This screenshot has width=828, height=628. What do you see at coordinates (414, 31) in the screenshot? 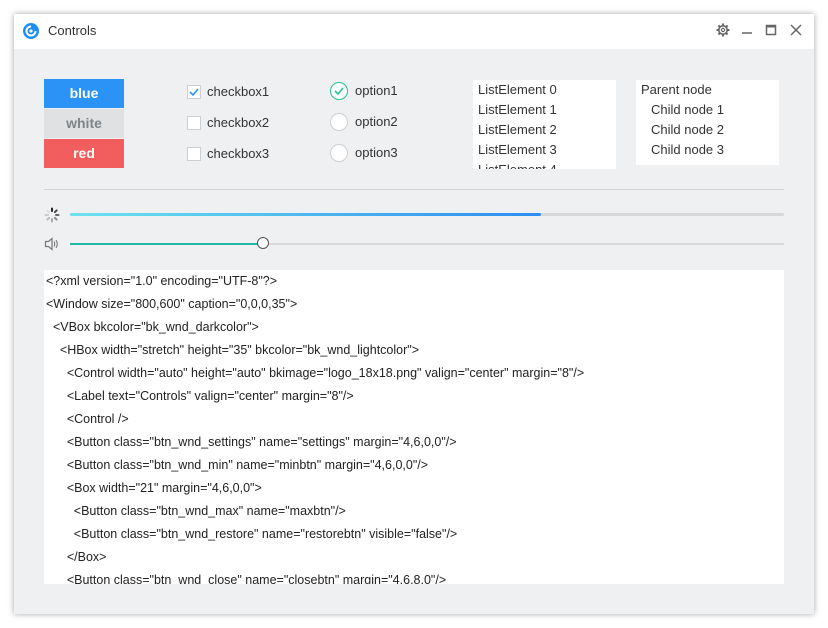
I see `title-bar: Controls` at bounding box center [414, 31].